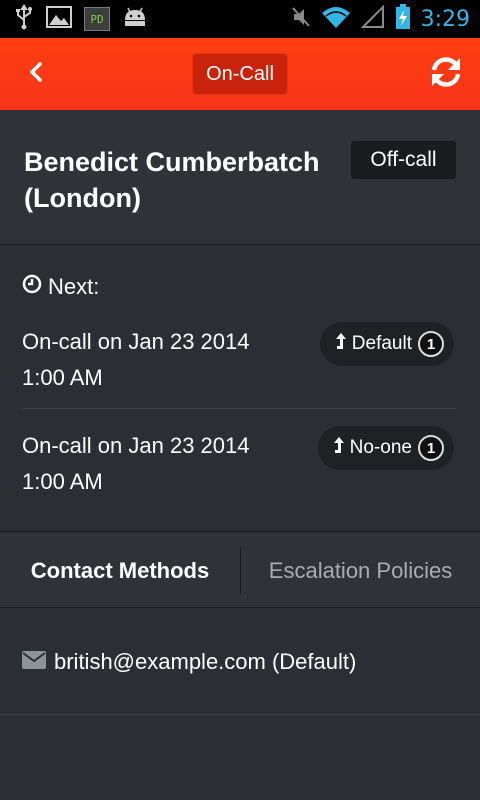 The height and width of the screenshot is (800, 480). I want to click on pd-app-icon: PD, so click(97, 19).